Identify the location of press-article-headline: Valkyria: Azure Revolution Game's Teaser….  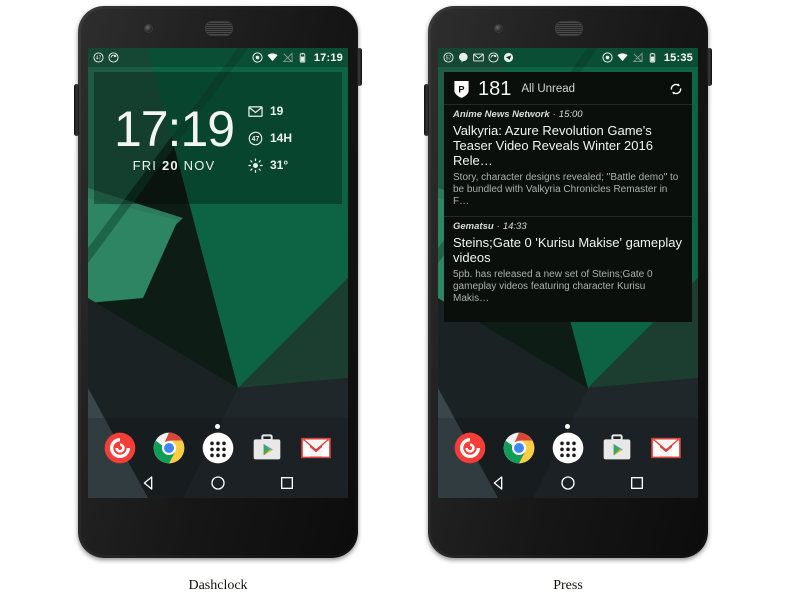
(553, 145).